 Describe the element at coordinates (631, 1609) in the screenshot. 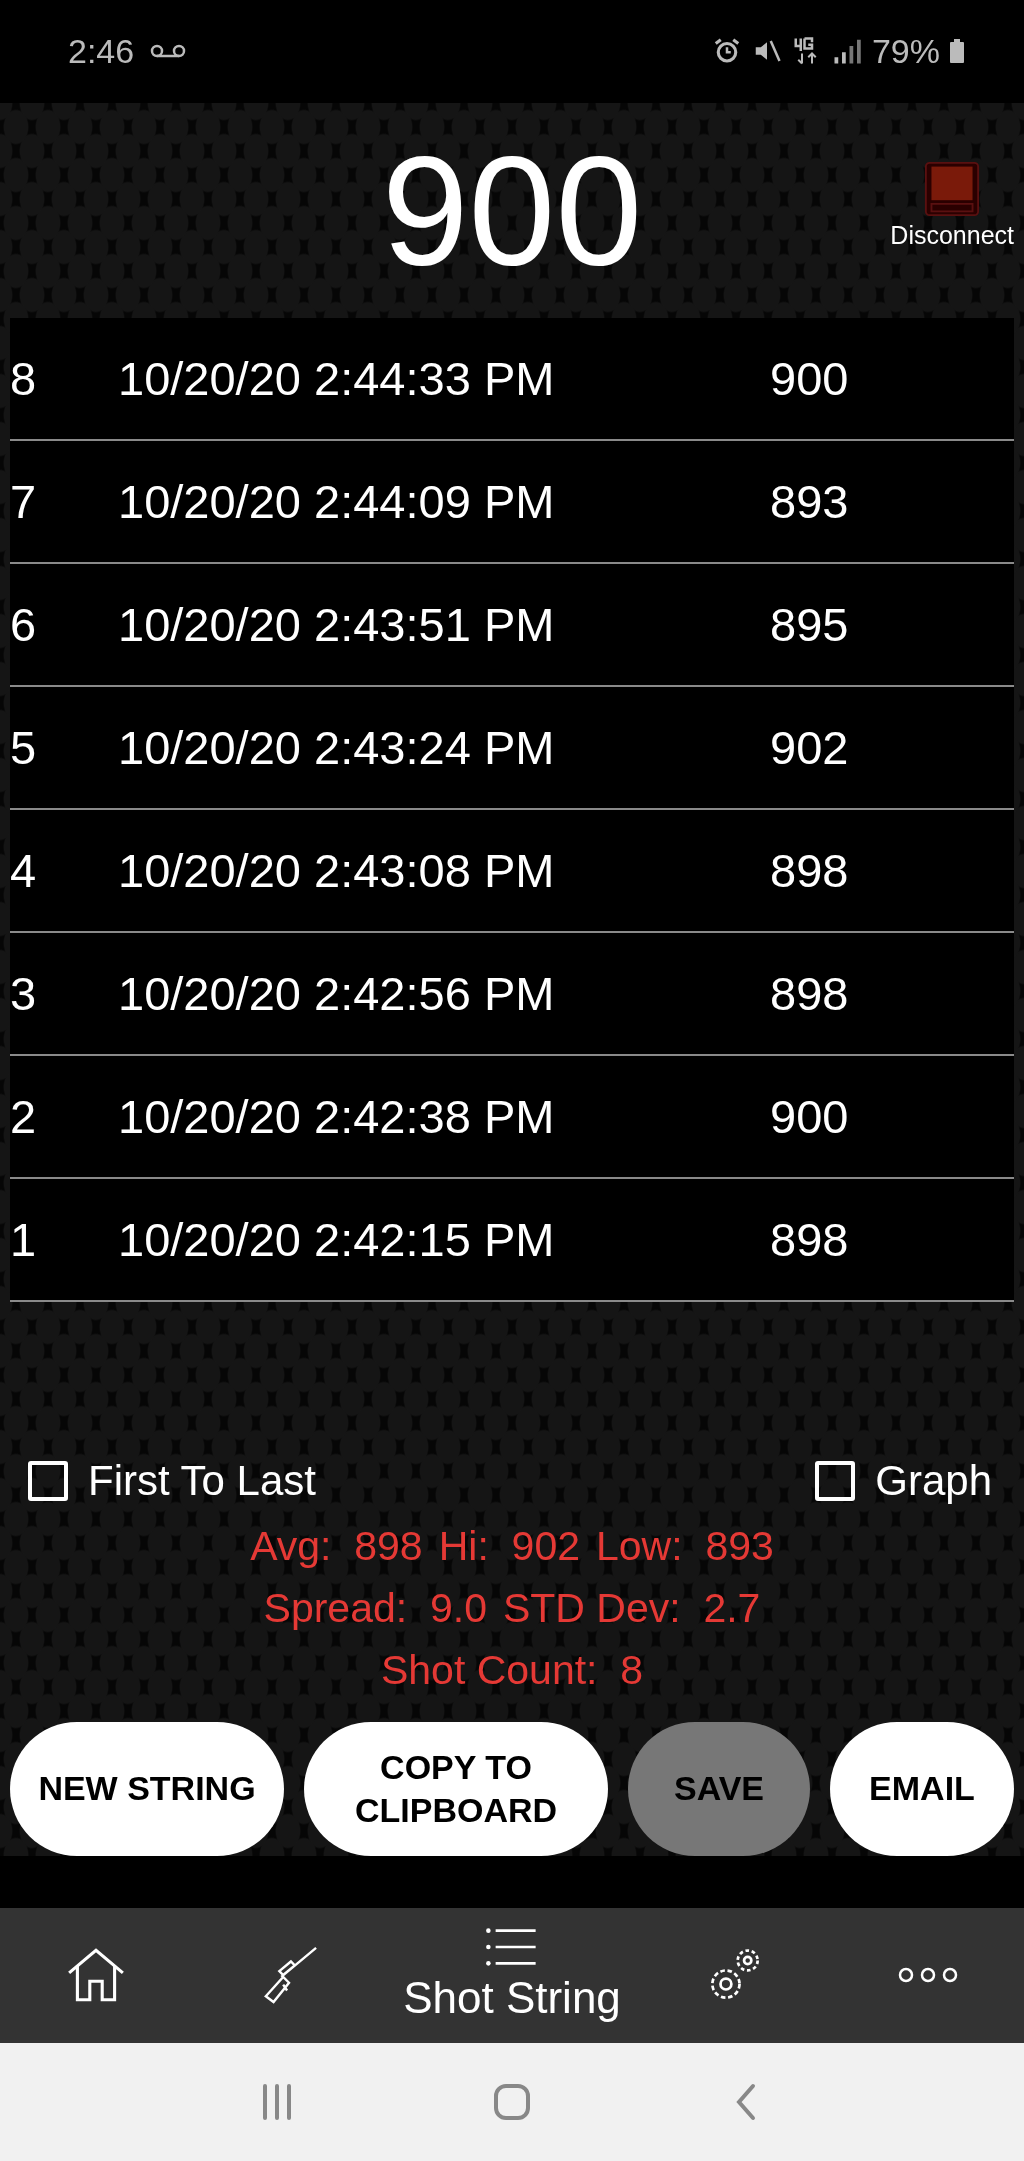

I see `stat-text: STD Dev: 2.7` at that location.